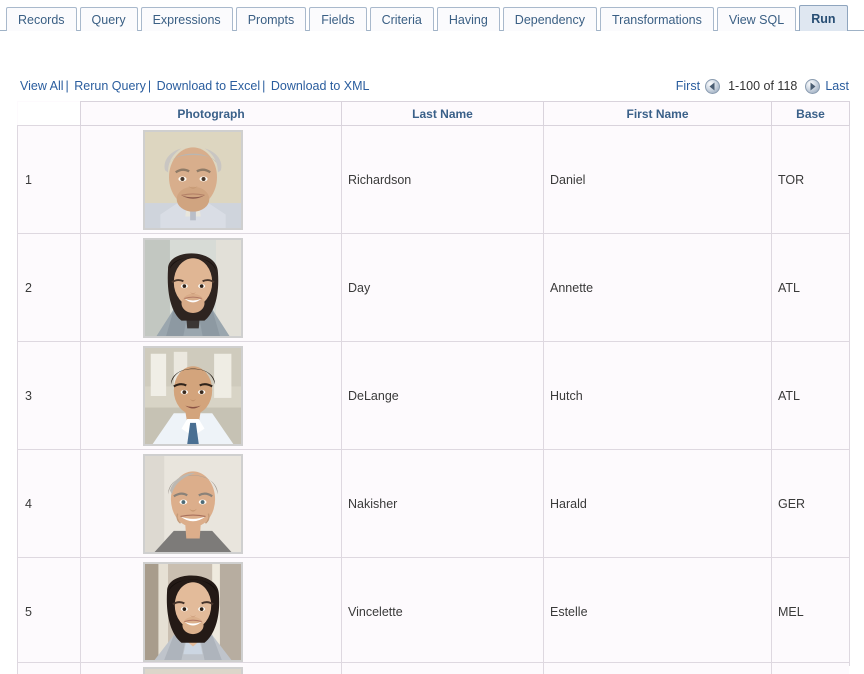 The image size is (864, 674). Describe the element at coordinates (442, 668) in the screenshot. I see `last-name-cell` at that location.